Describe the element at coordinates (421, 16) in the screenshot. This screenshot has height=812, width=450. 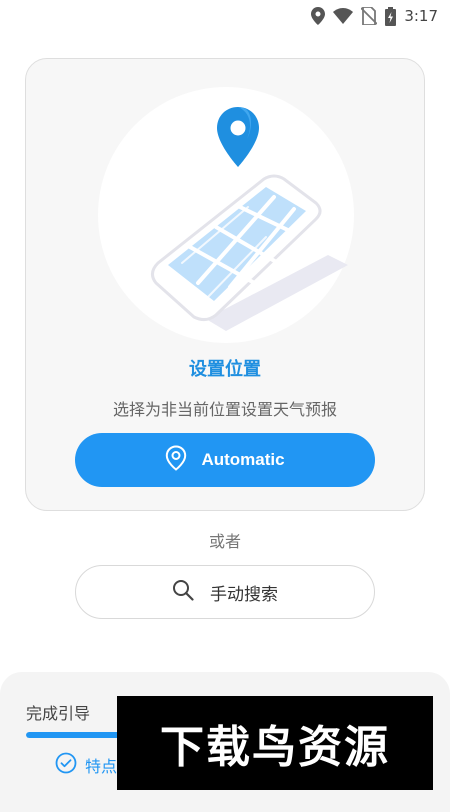
I see `clock-time: 3:17` at that location.